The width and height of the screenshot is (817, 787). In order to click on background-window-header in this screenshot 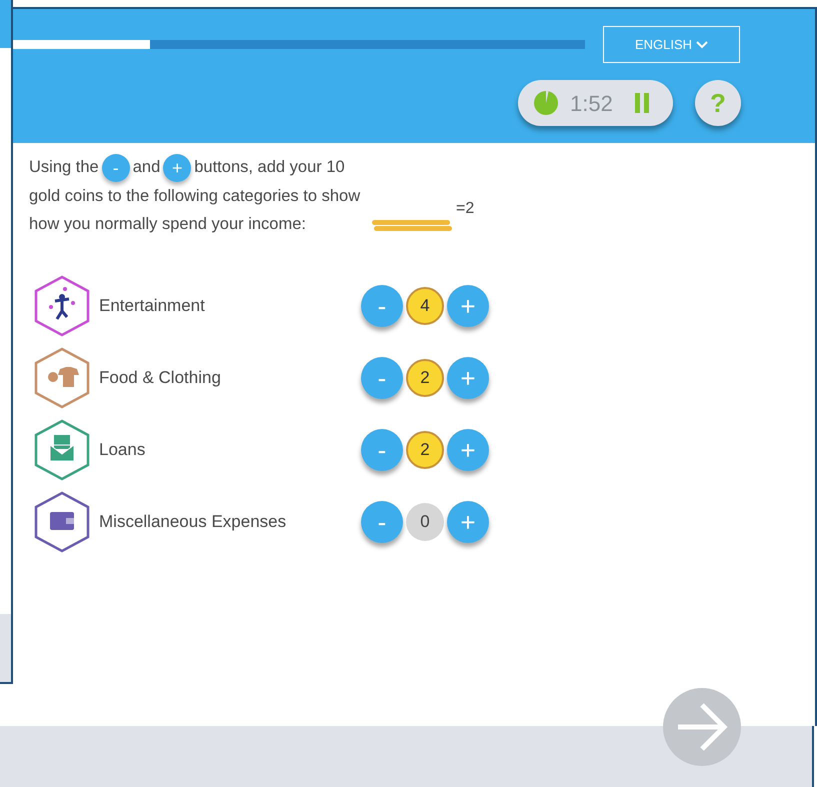, I will do `click(5, 24)`.